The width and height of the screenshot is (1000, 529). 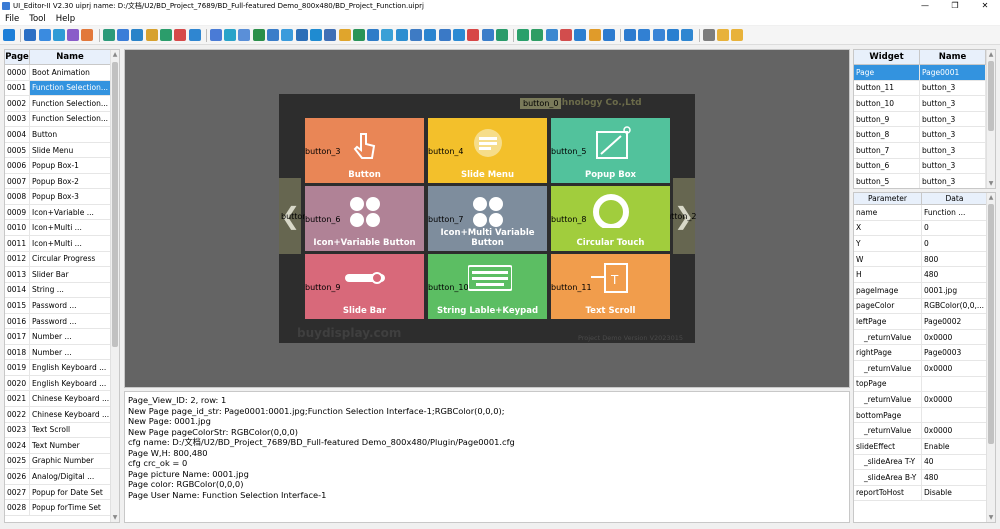 What do you see at coordinates (955, 198) in the screenshot?
I see `header-data: Data` at bounding box center [955, 198].